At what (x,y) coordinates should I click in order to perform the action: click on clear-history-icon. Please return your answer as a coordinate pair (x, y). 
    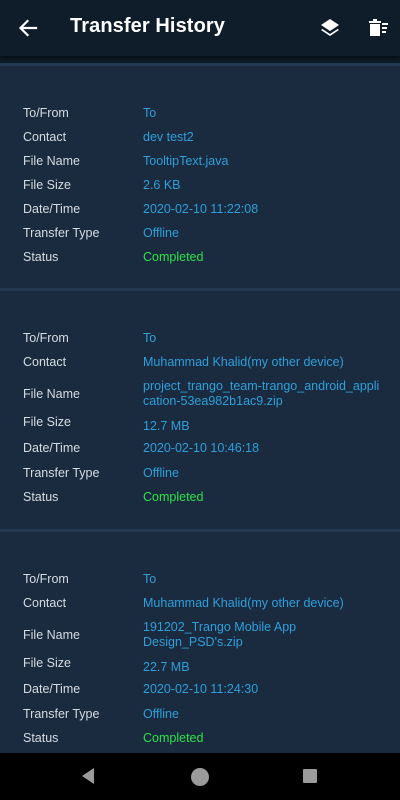
    Looking at the image, I should click on (378, 27).